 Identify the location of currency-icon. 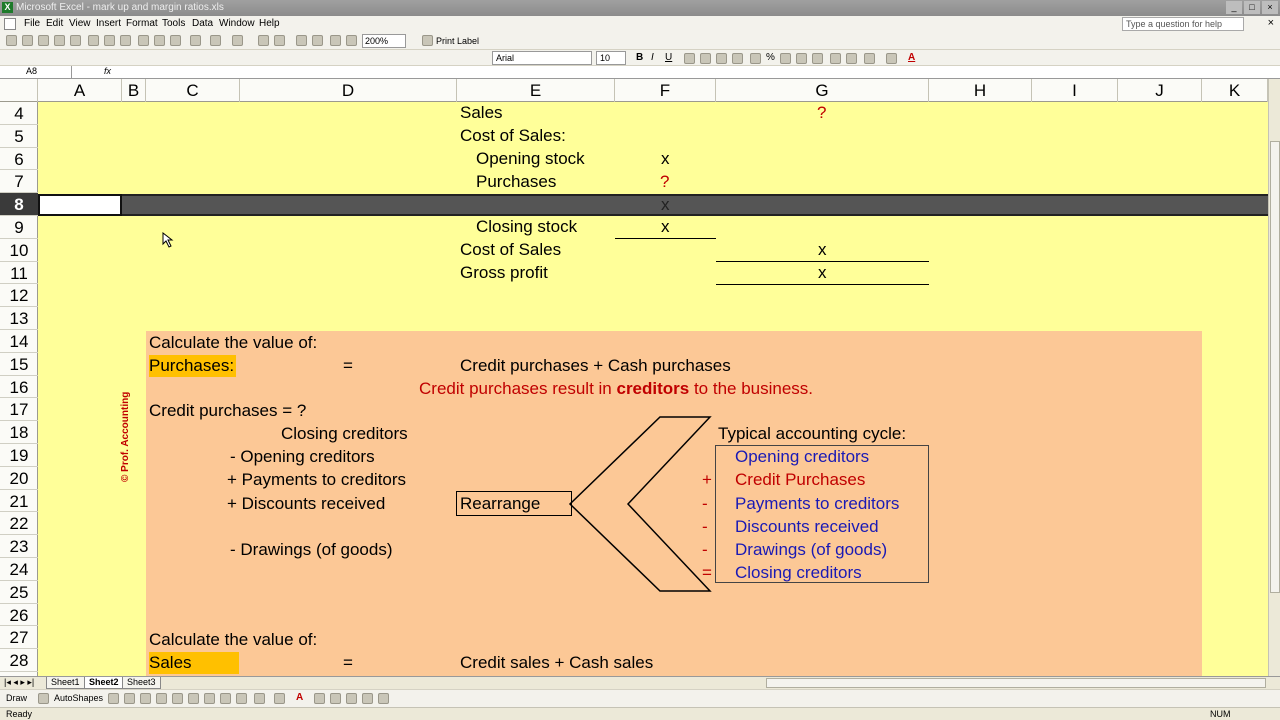
(755, 58).